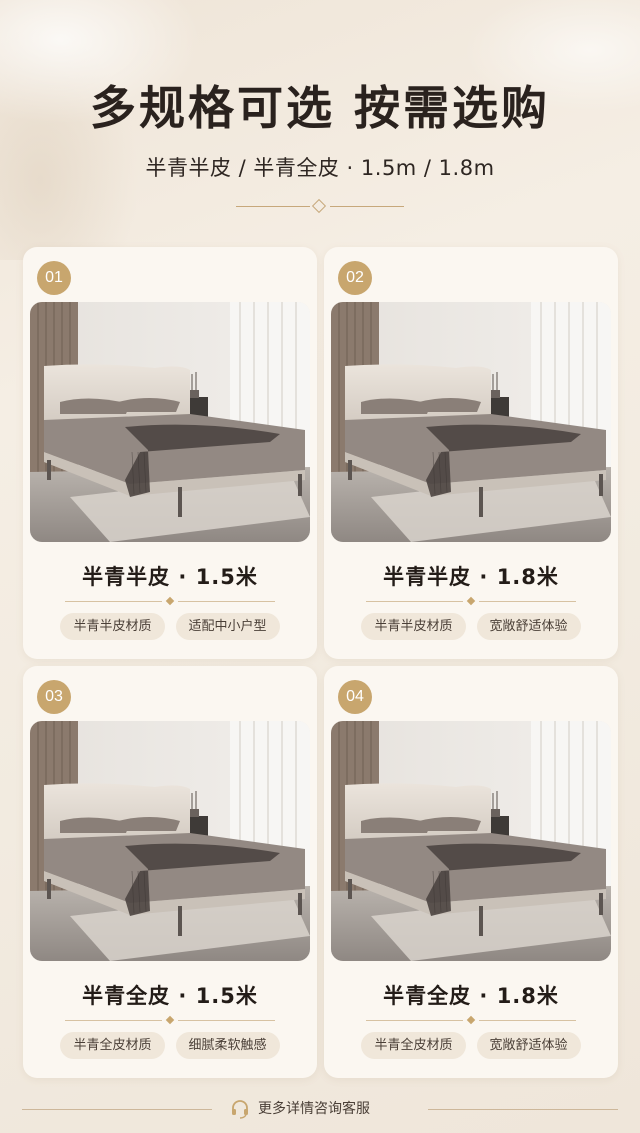 Image resolution: width=640 pixels, height=1133 pixels. Describe the element at coordinates (355, 278) in the screenshot. I see `card-number-badge: 02` at that location.